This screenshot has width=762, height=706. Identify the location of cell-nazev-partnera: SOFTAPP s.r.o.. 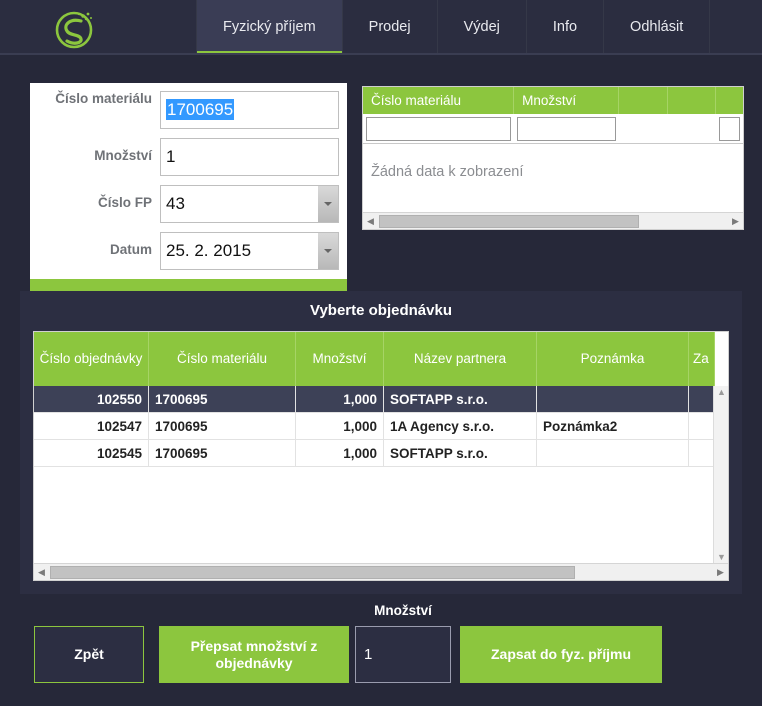
(460, 453).